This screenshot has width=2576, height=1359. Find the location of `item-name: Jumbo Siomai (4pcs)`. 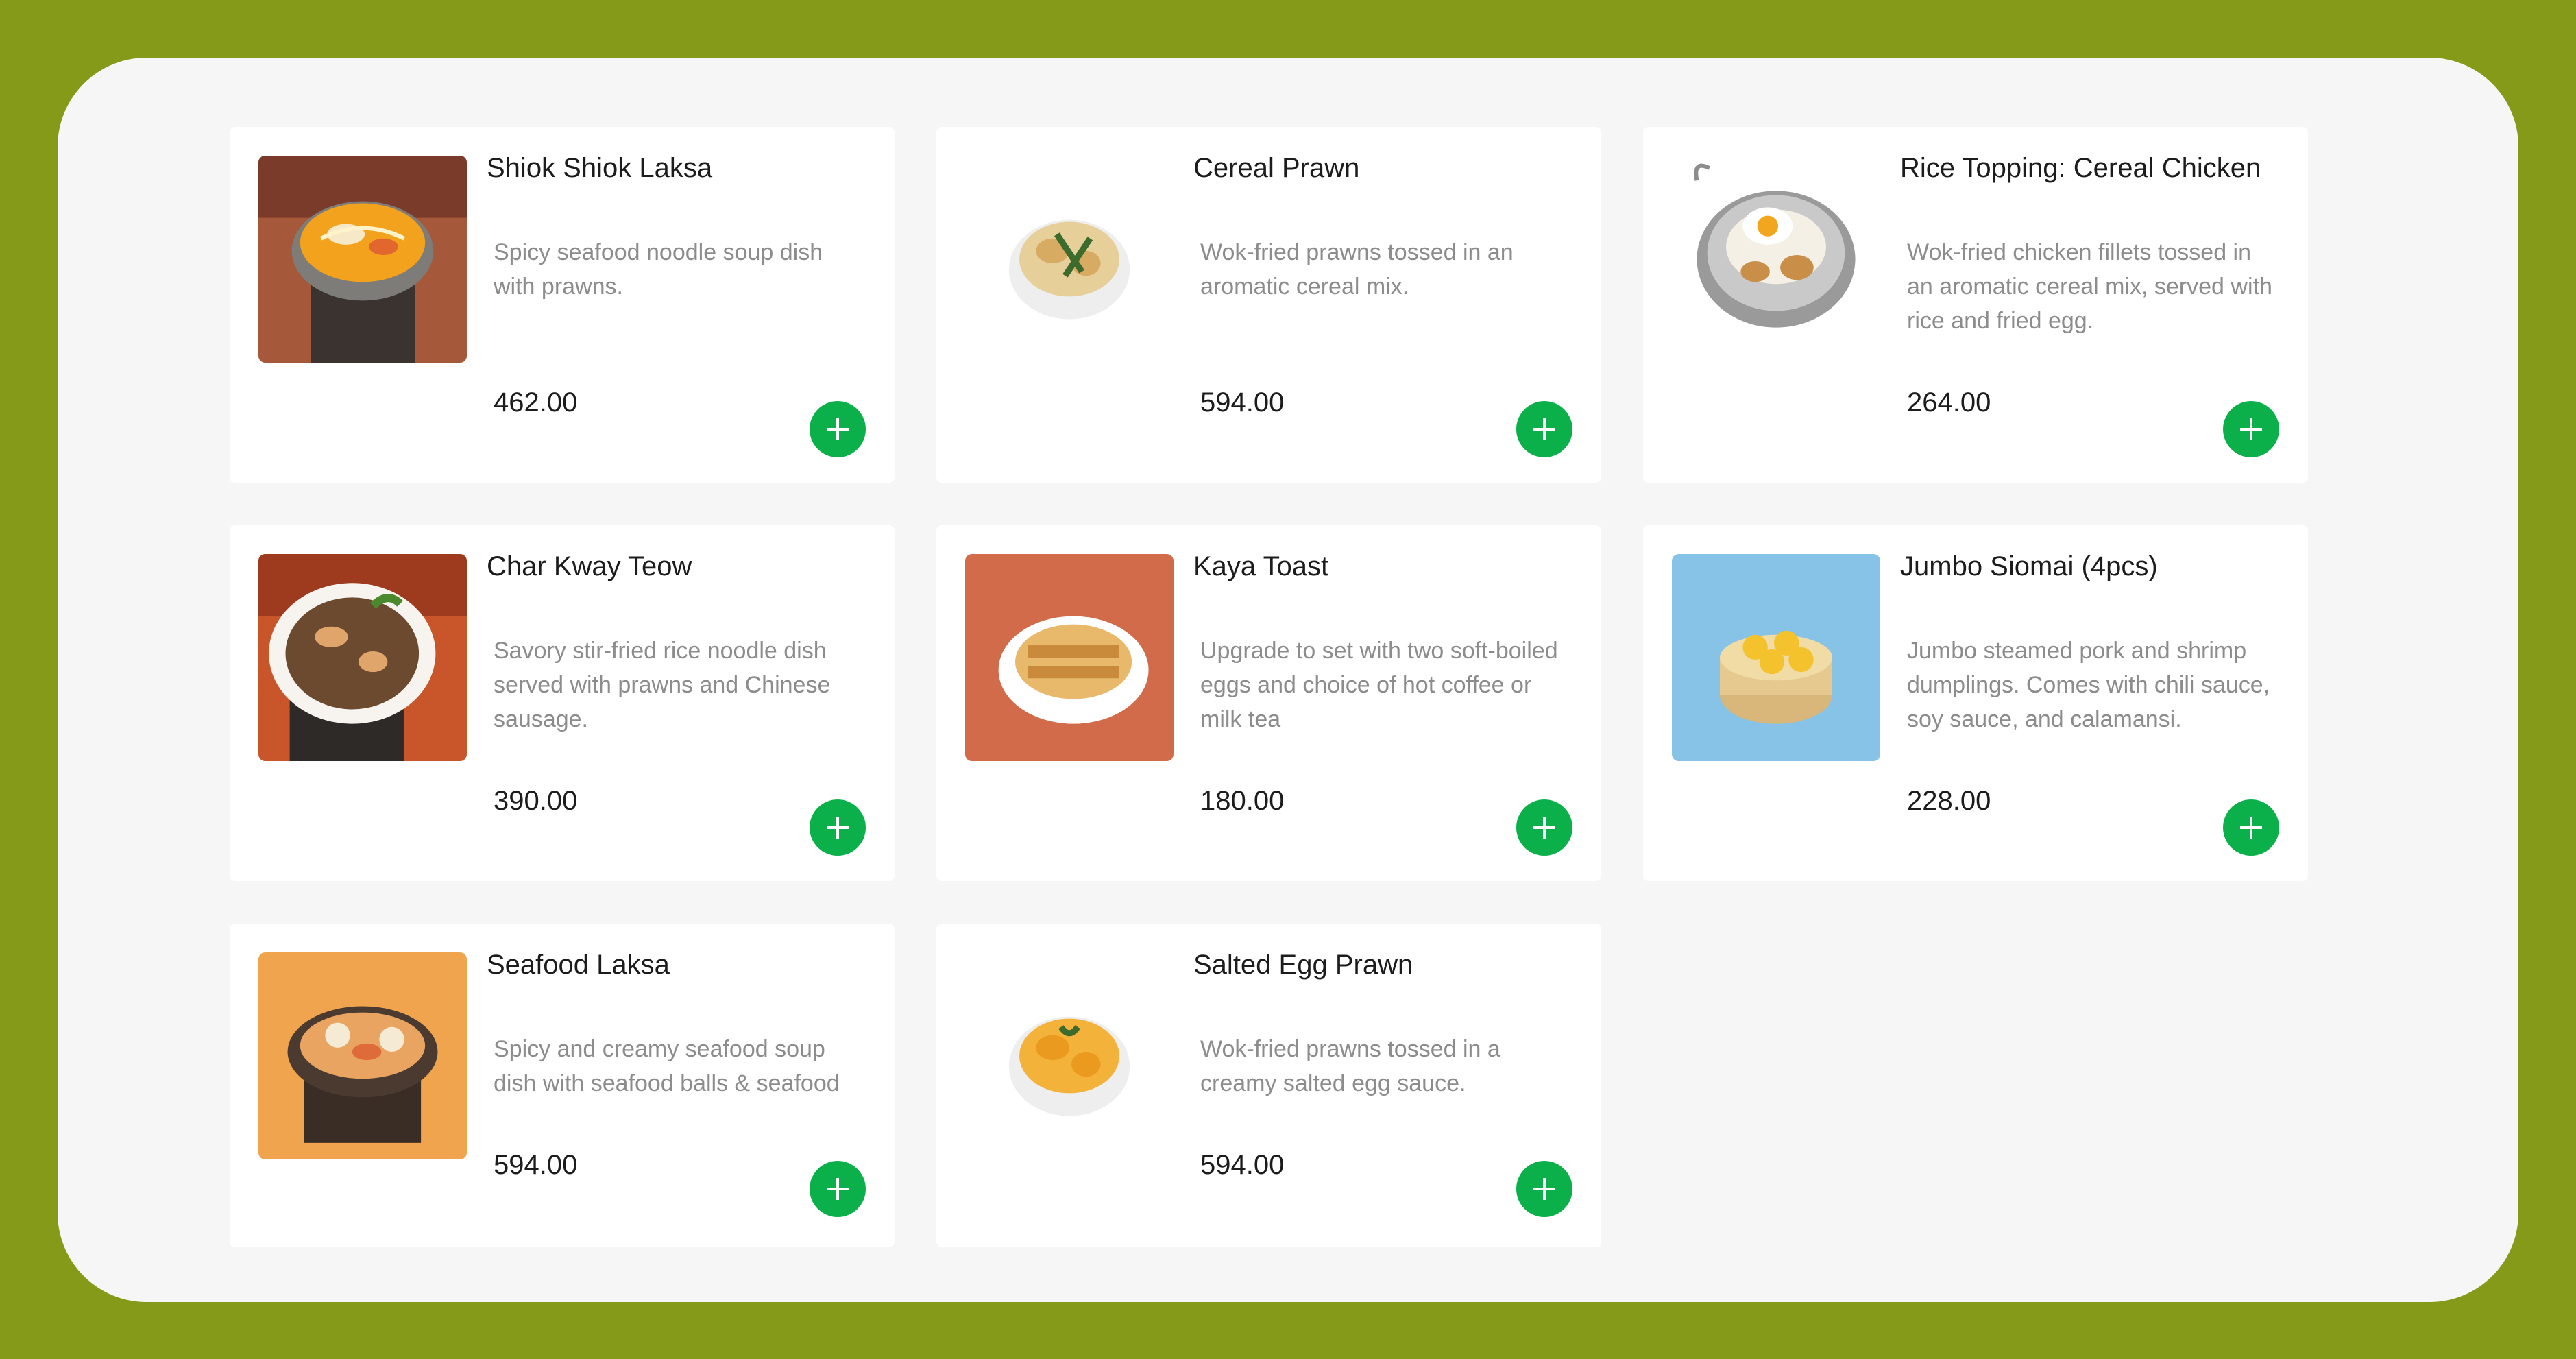

item-name: Jumbo Siomai (4pcs) is located at coordinates (2029, 566).